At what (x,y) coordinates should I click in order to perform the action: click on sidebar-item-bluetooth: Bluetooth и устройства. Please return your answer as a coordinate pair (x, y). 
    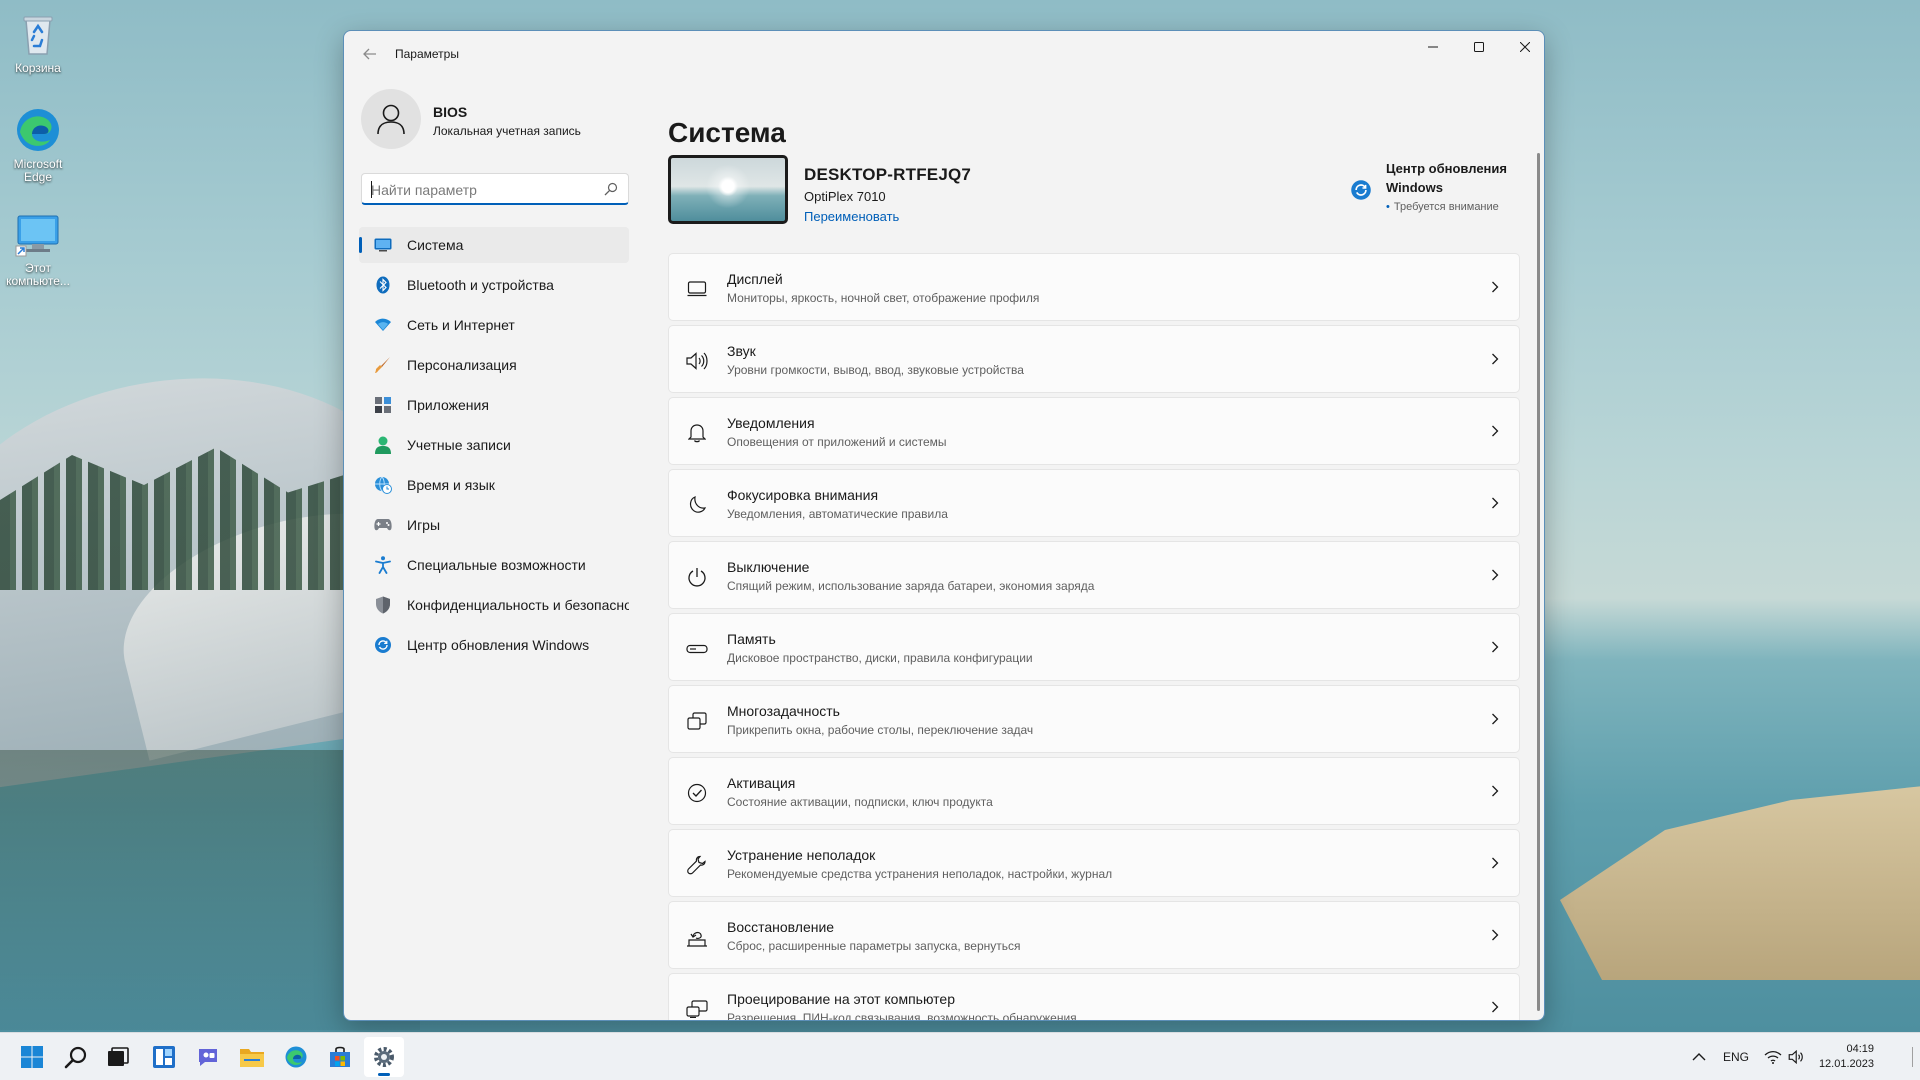
    Looking at the image, I should click on (494, 285).